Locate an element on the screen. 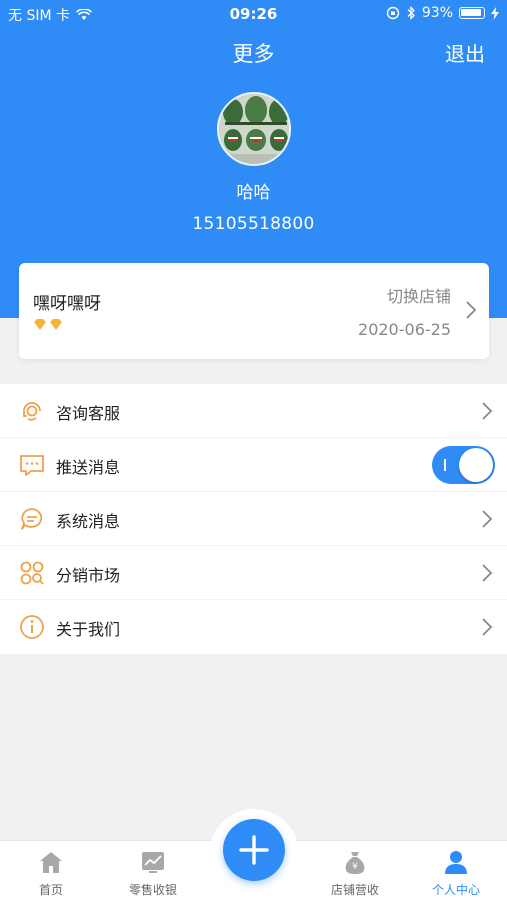  message-icon is located at coordinates (32, 465).